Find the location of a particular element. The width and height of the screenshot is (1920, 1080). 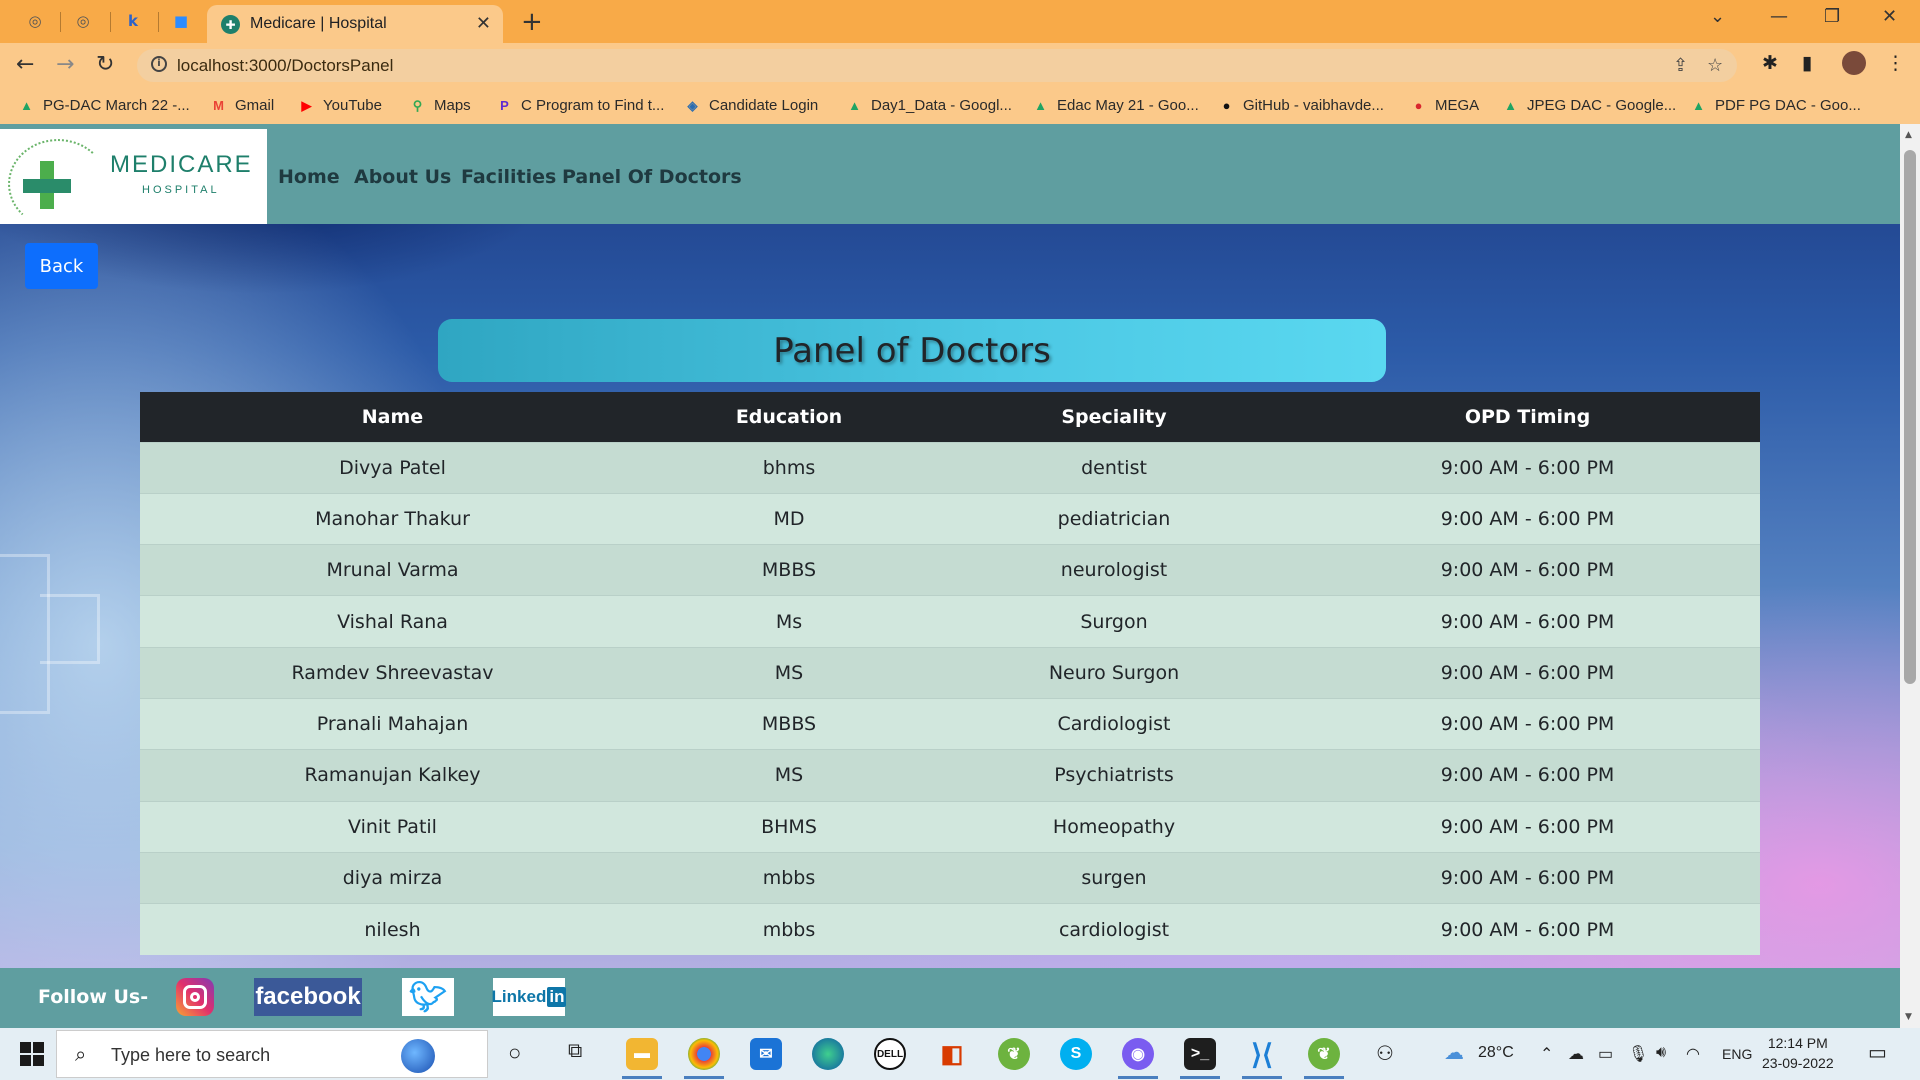

side-panel-icon: ▮ is located at coordinates (1807, 63).